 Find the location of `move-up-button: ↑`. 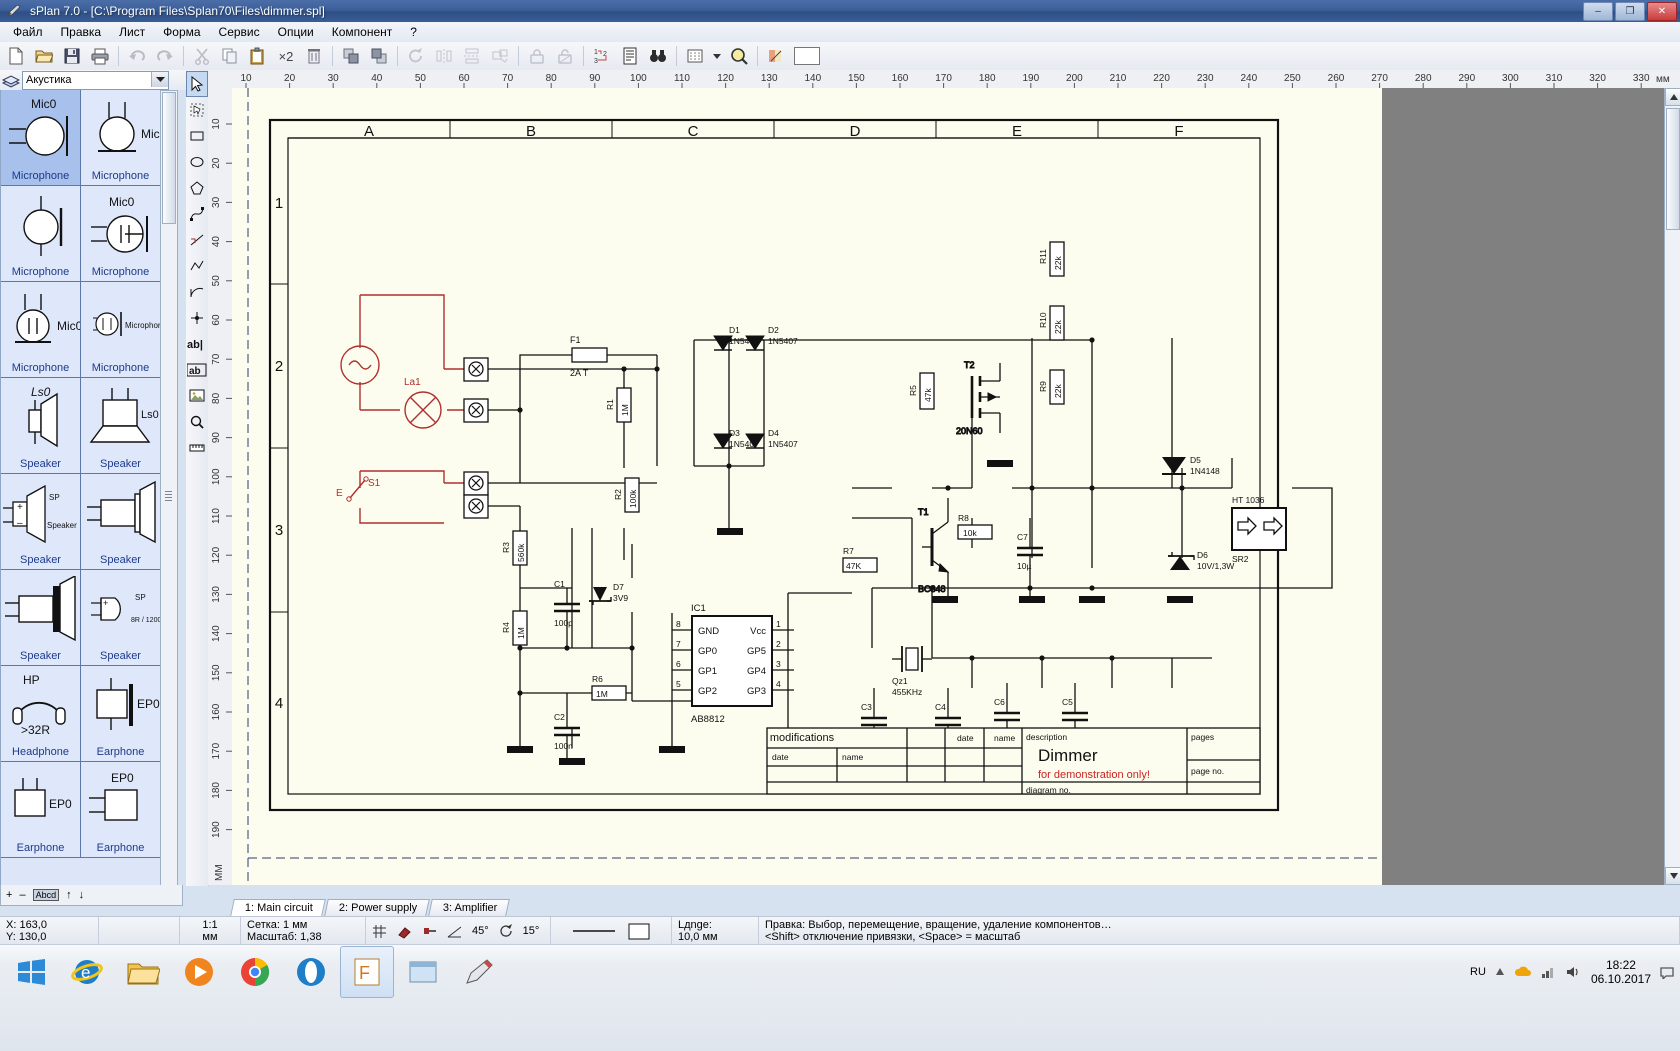

move-up-button: ↑ is located at coordinates (69, 895).